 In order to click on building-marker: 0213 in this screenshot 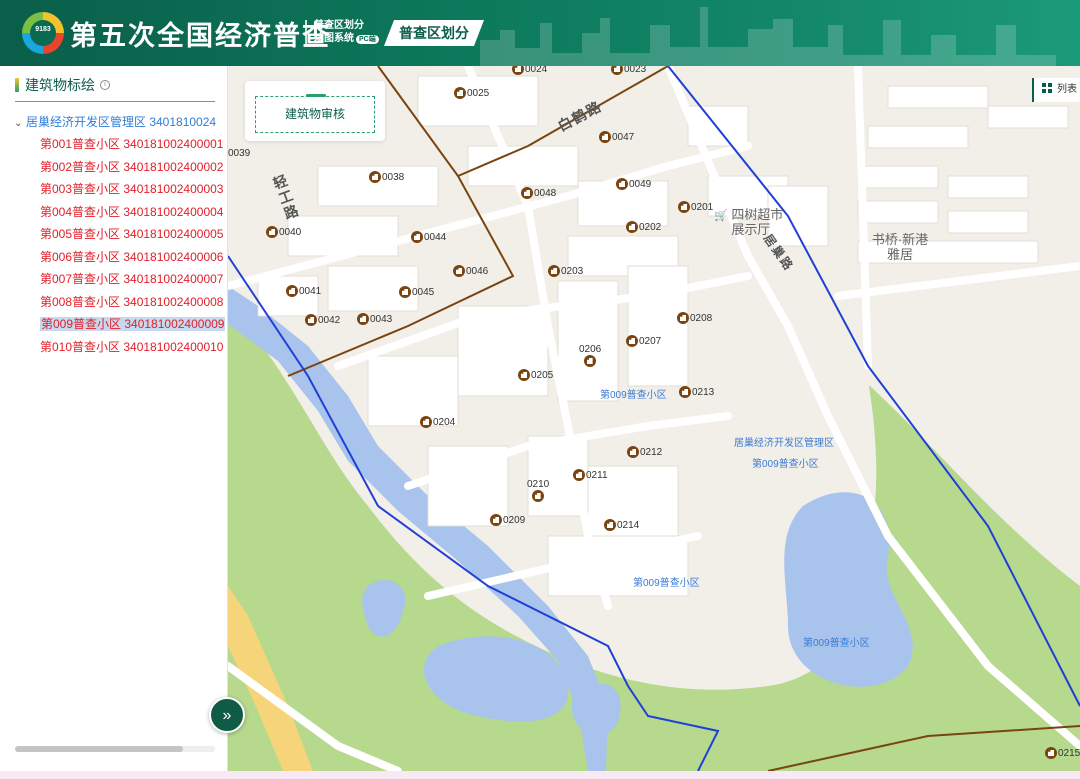, I will do `click(696, 392)`.